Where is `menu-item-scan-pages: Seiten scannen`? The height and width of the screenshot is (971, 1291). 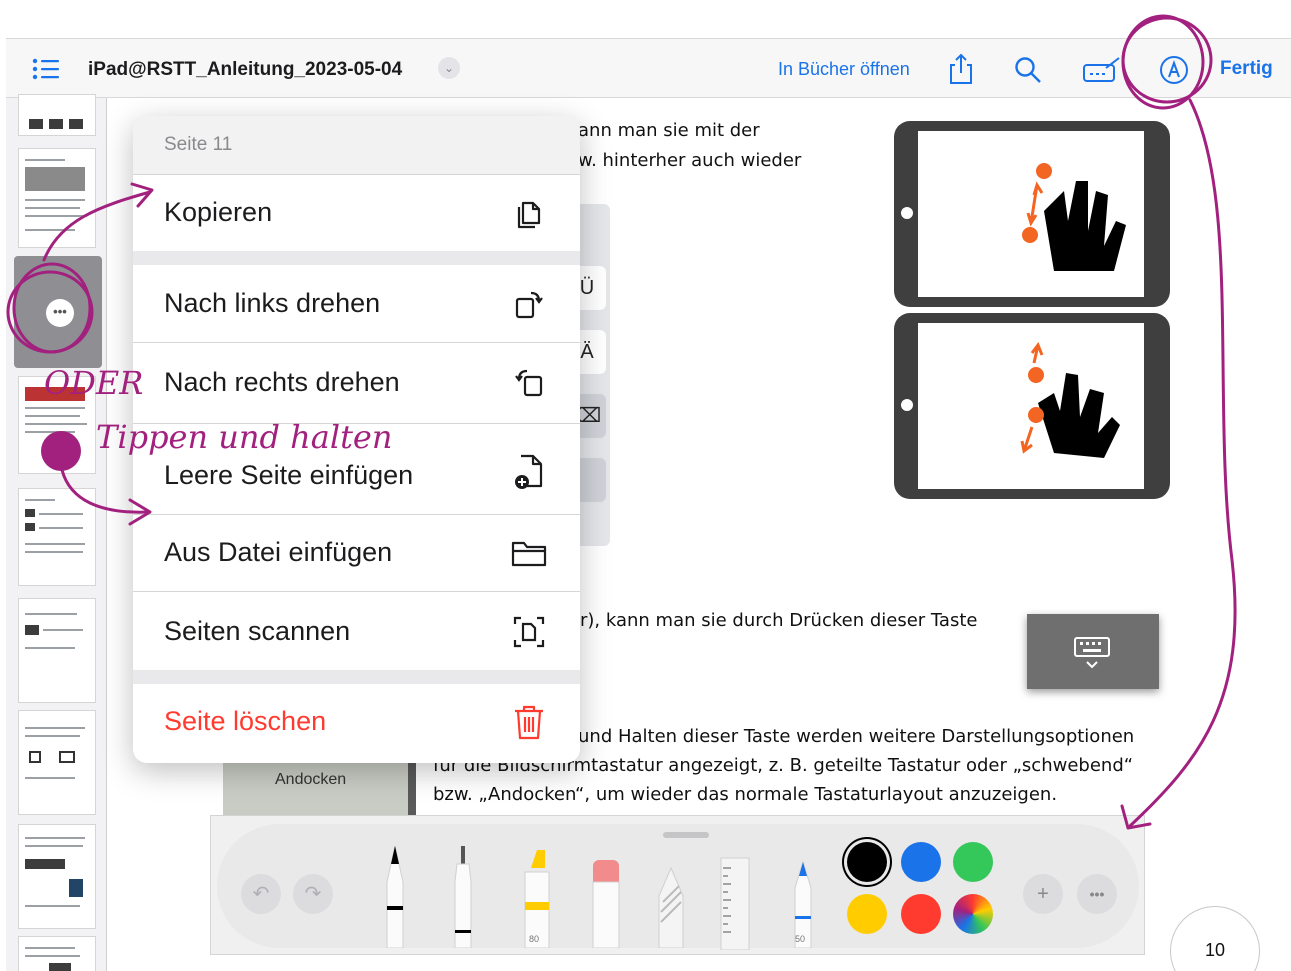 menu-item-scan-pages: Seiten scannen is located at coordinates (356, 631).